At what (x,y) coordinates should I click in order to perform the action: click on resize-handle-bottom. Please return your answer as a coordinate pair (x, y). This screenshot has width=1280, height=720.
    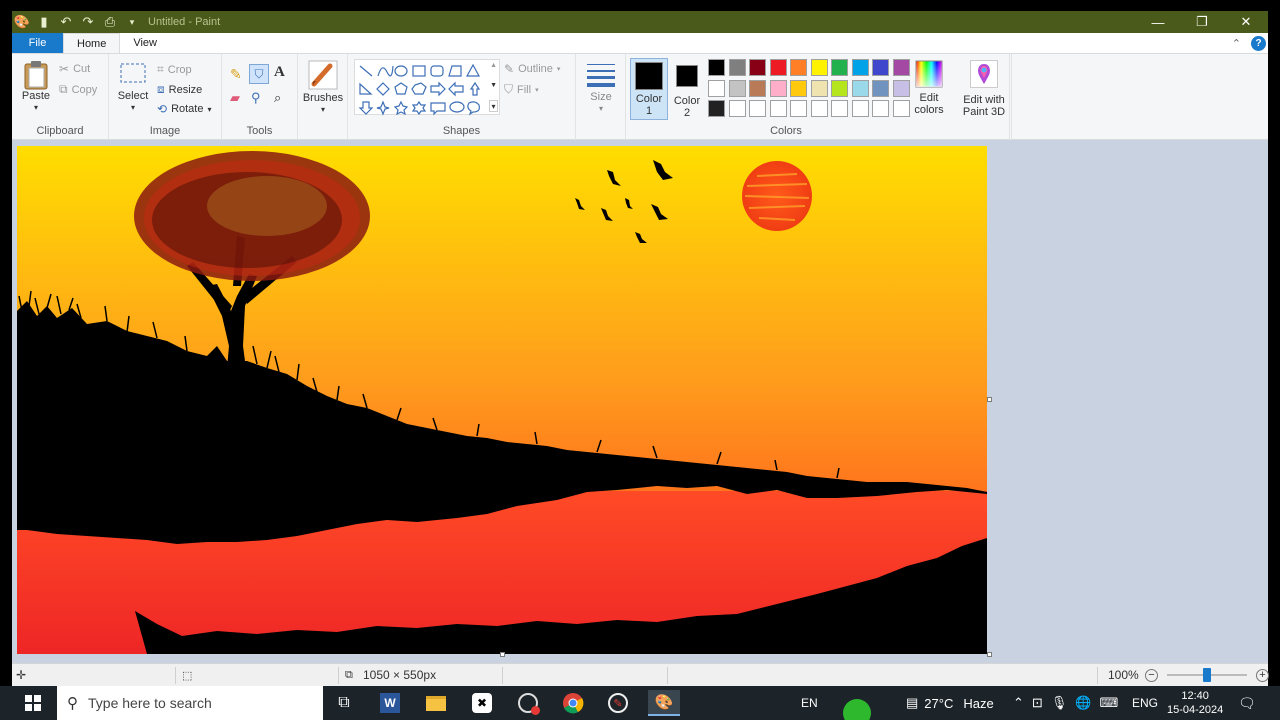
    Looking at the image, I should click on (502, 654).